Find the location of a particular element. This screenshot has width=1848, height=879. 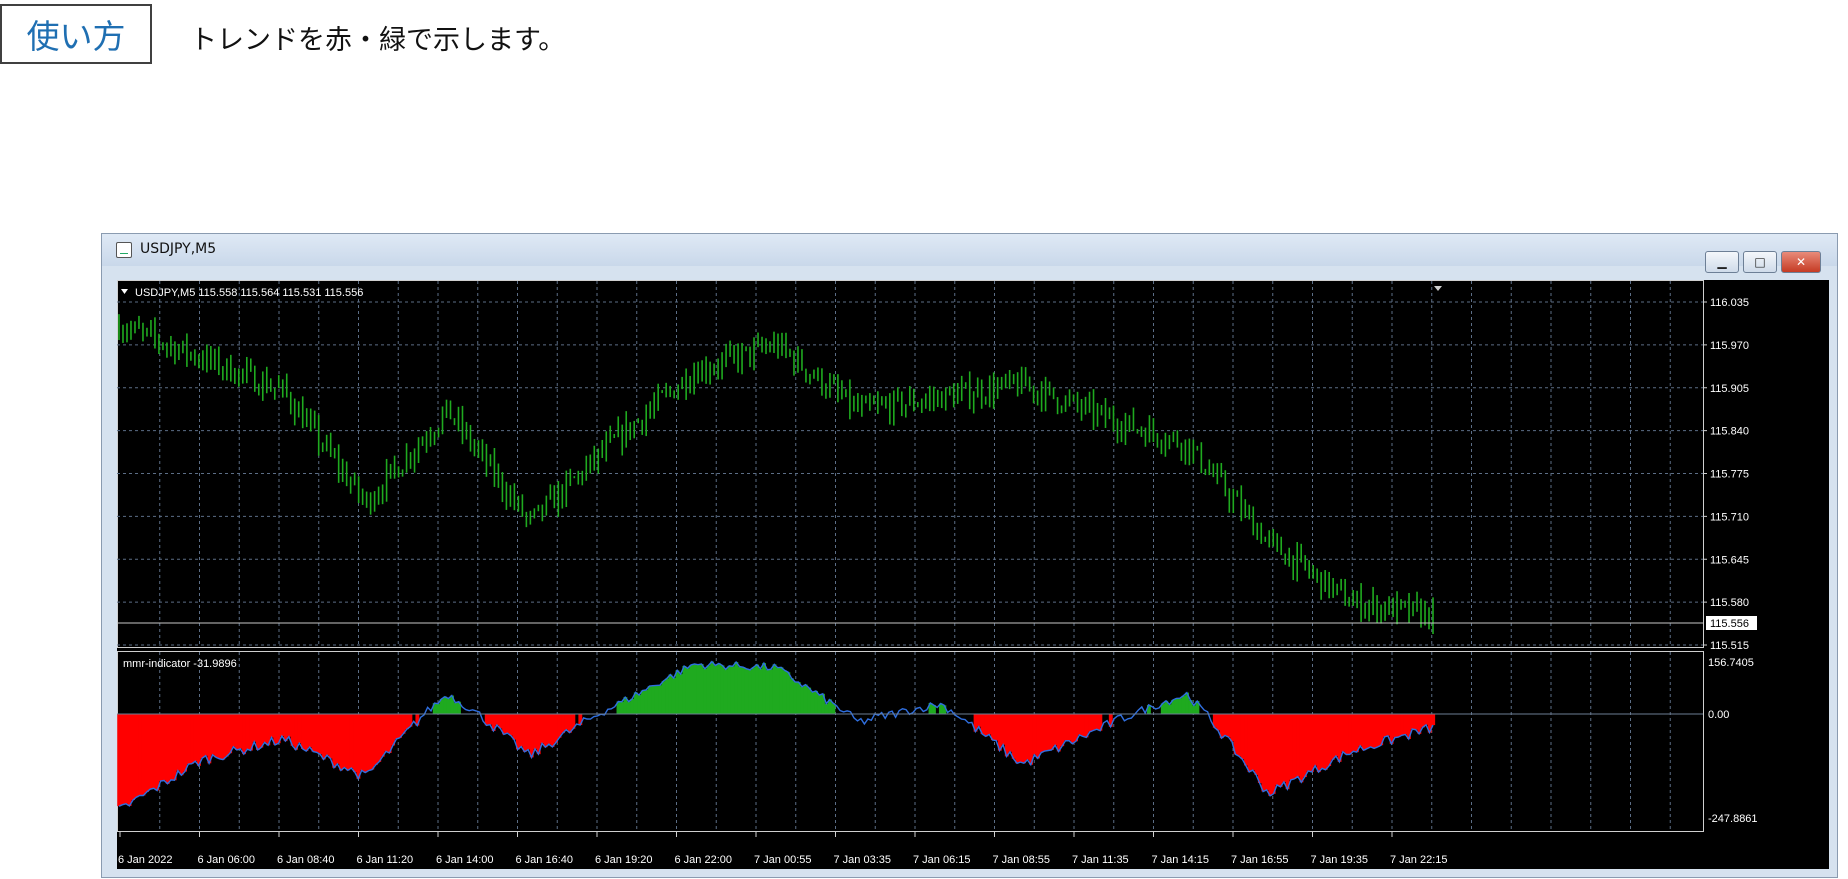

maximize-button: □ is located at coordinates (1760, 262).